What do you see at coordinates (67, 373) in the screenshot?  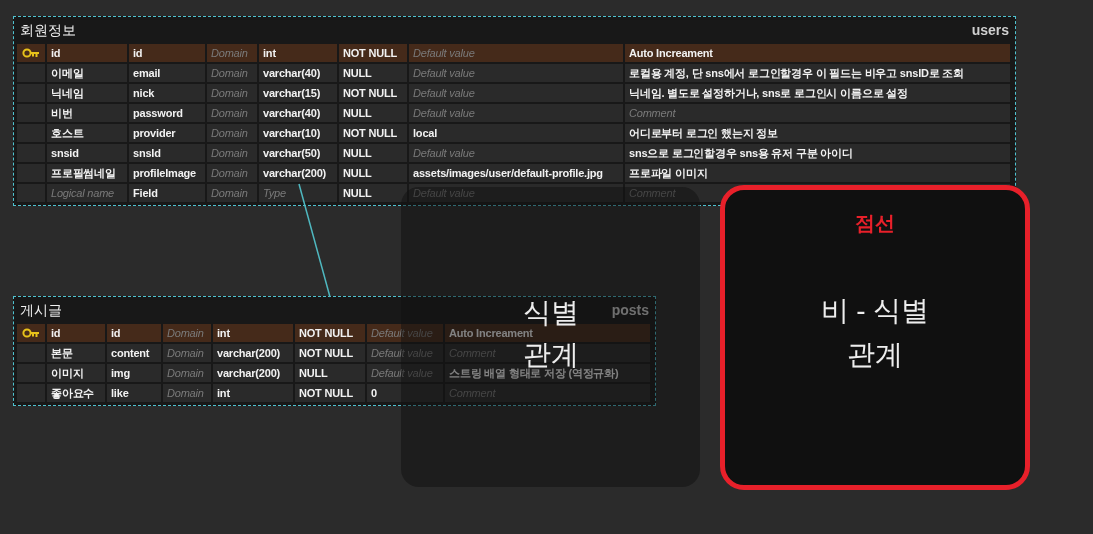 I see `cell-text: 이미지` at bounding box center [67, 373].